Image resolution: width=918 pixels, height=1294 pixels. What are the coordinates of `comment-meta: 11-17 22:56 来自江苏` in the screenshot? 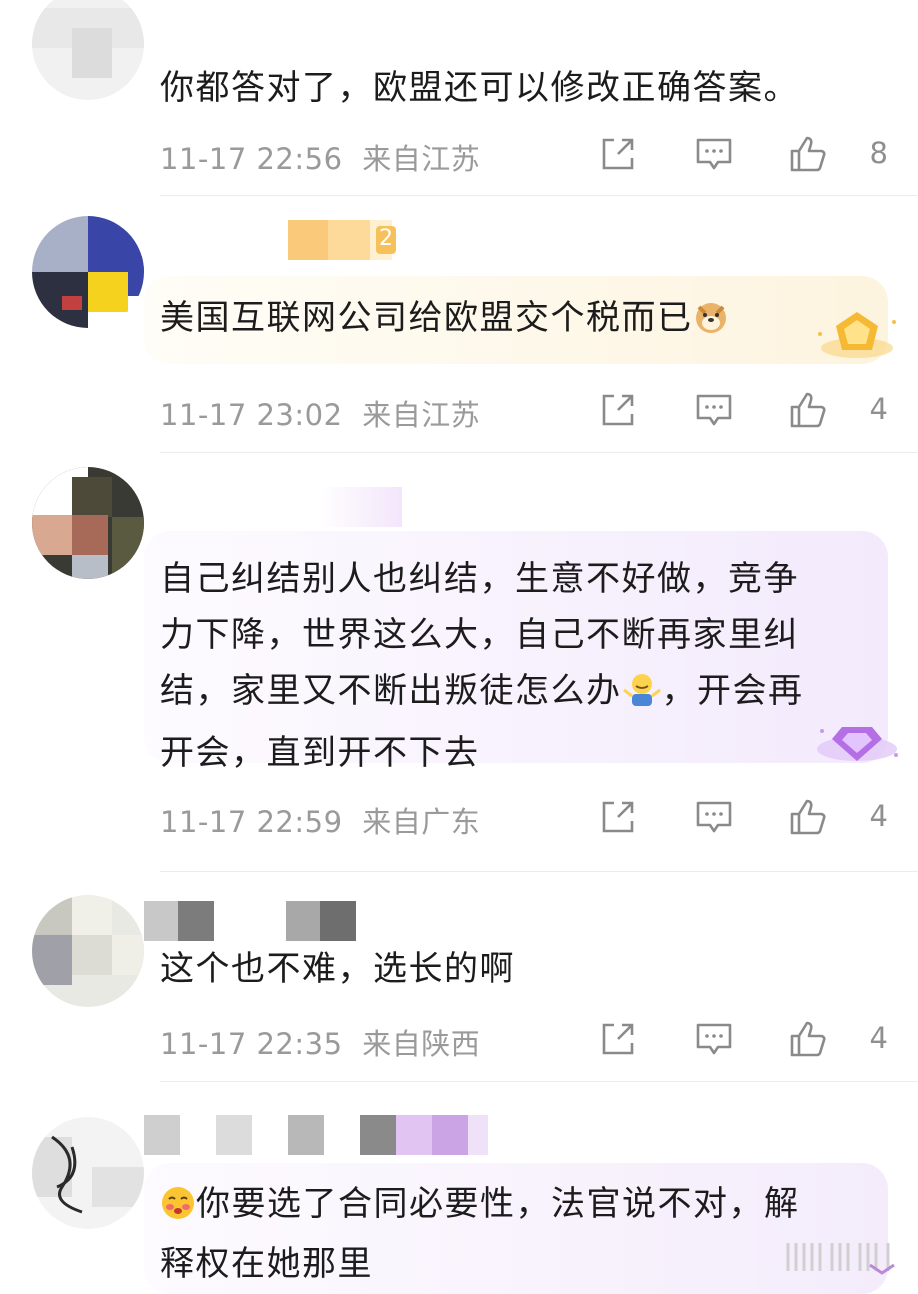 It's located at (320, 157).